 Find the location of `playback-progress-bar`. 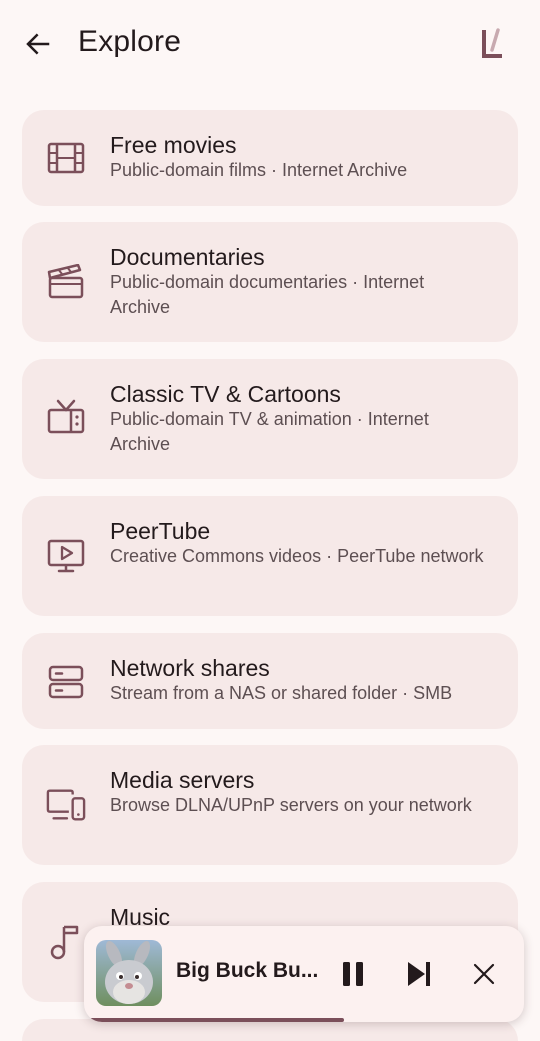

playback-progress-bar is located at coordinates (304, 1020).